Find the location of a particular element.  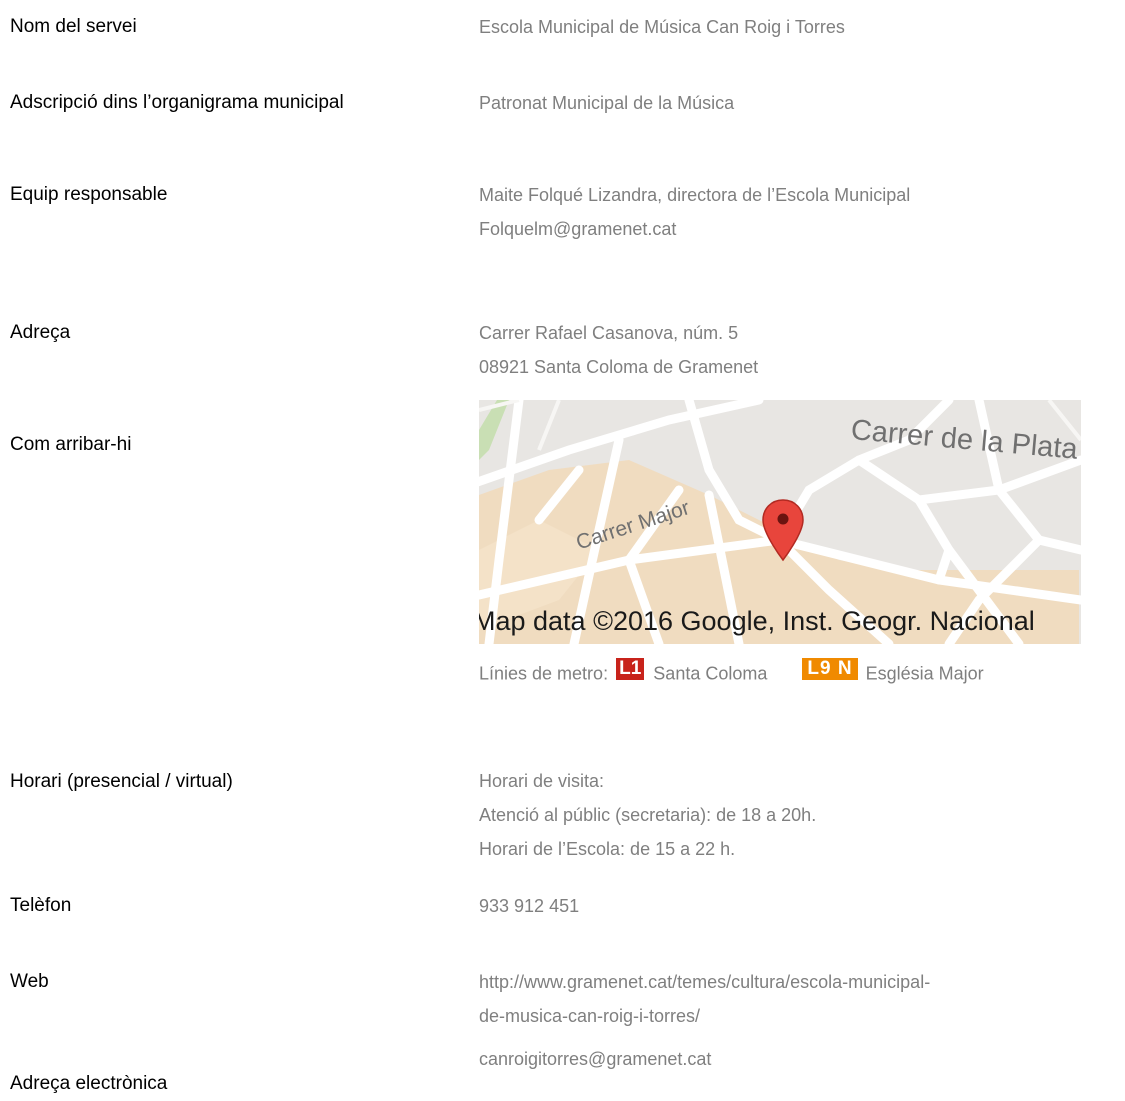

label-adscripcio: Adscripció dins l’organigrama municipal is located at coordinates (177, 102).